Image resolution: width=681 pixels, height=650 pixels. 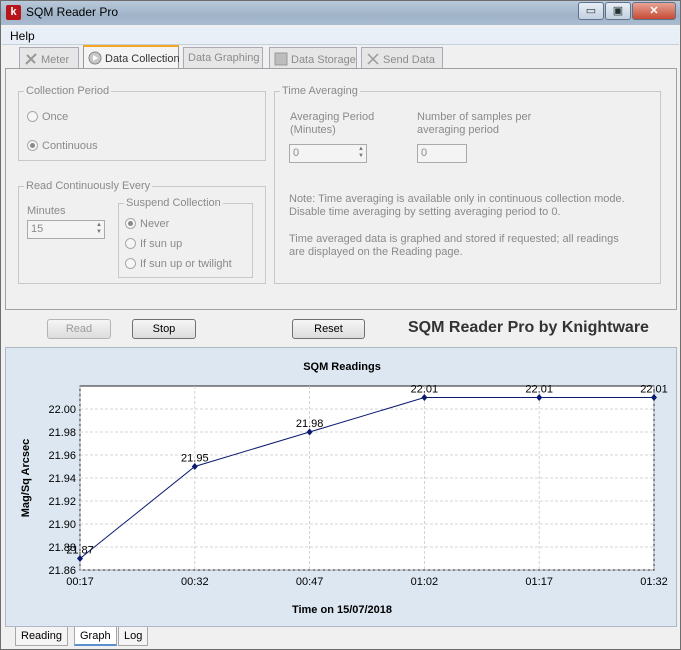 What do you see at coordinates (80, 582) in the screenshot?
I see `x-tick-label: 00:17` at bounding box center [80, 582].